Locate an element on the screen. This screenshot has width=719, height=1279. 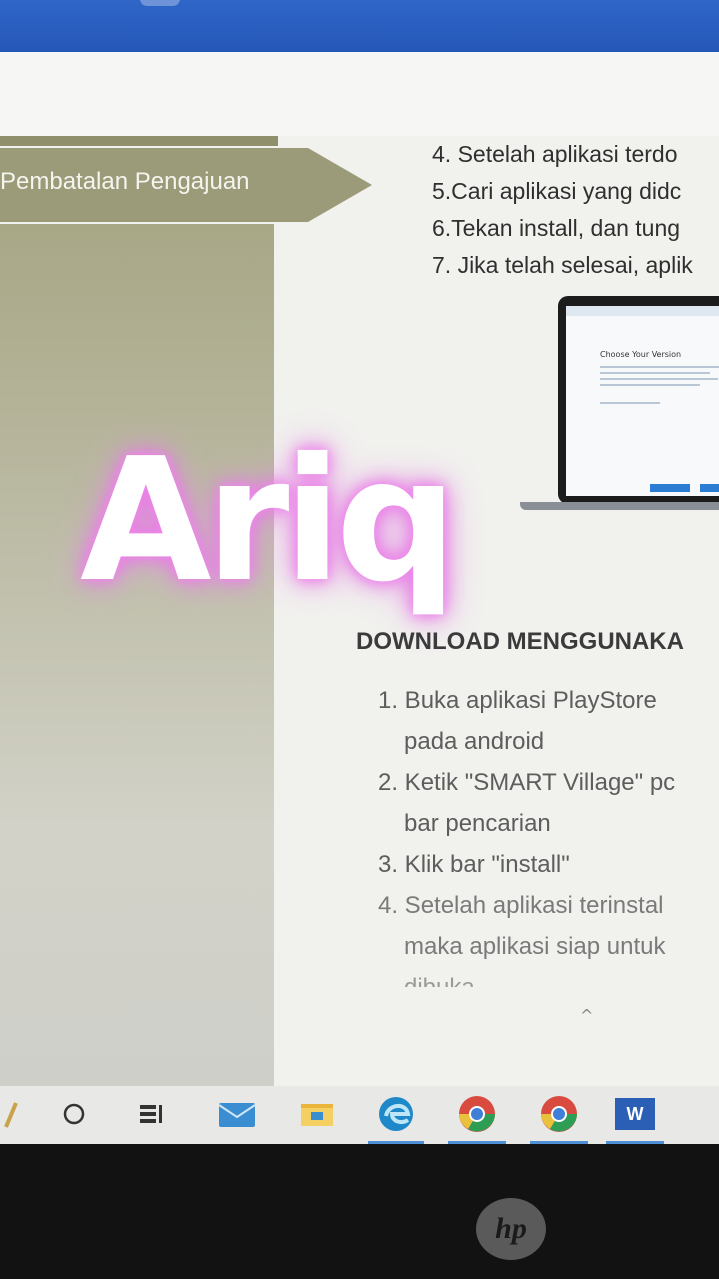
download-step-4: 4. Setelah aplikasi terinstal is located at coordinates (521, 905).